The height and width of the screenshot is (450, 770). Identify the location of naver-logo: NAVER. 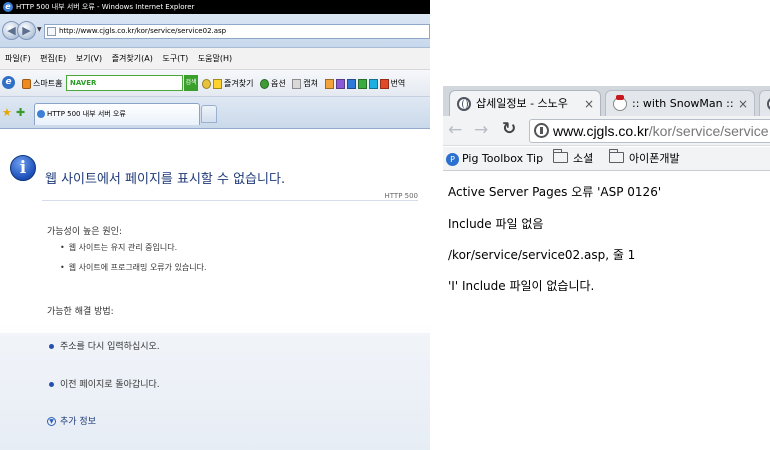
(83, 83).